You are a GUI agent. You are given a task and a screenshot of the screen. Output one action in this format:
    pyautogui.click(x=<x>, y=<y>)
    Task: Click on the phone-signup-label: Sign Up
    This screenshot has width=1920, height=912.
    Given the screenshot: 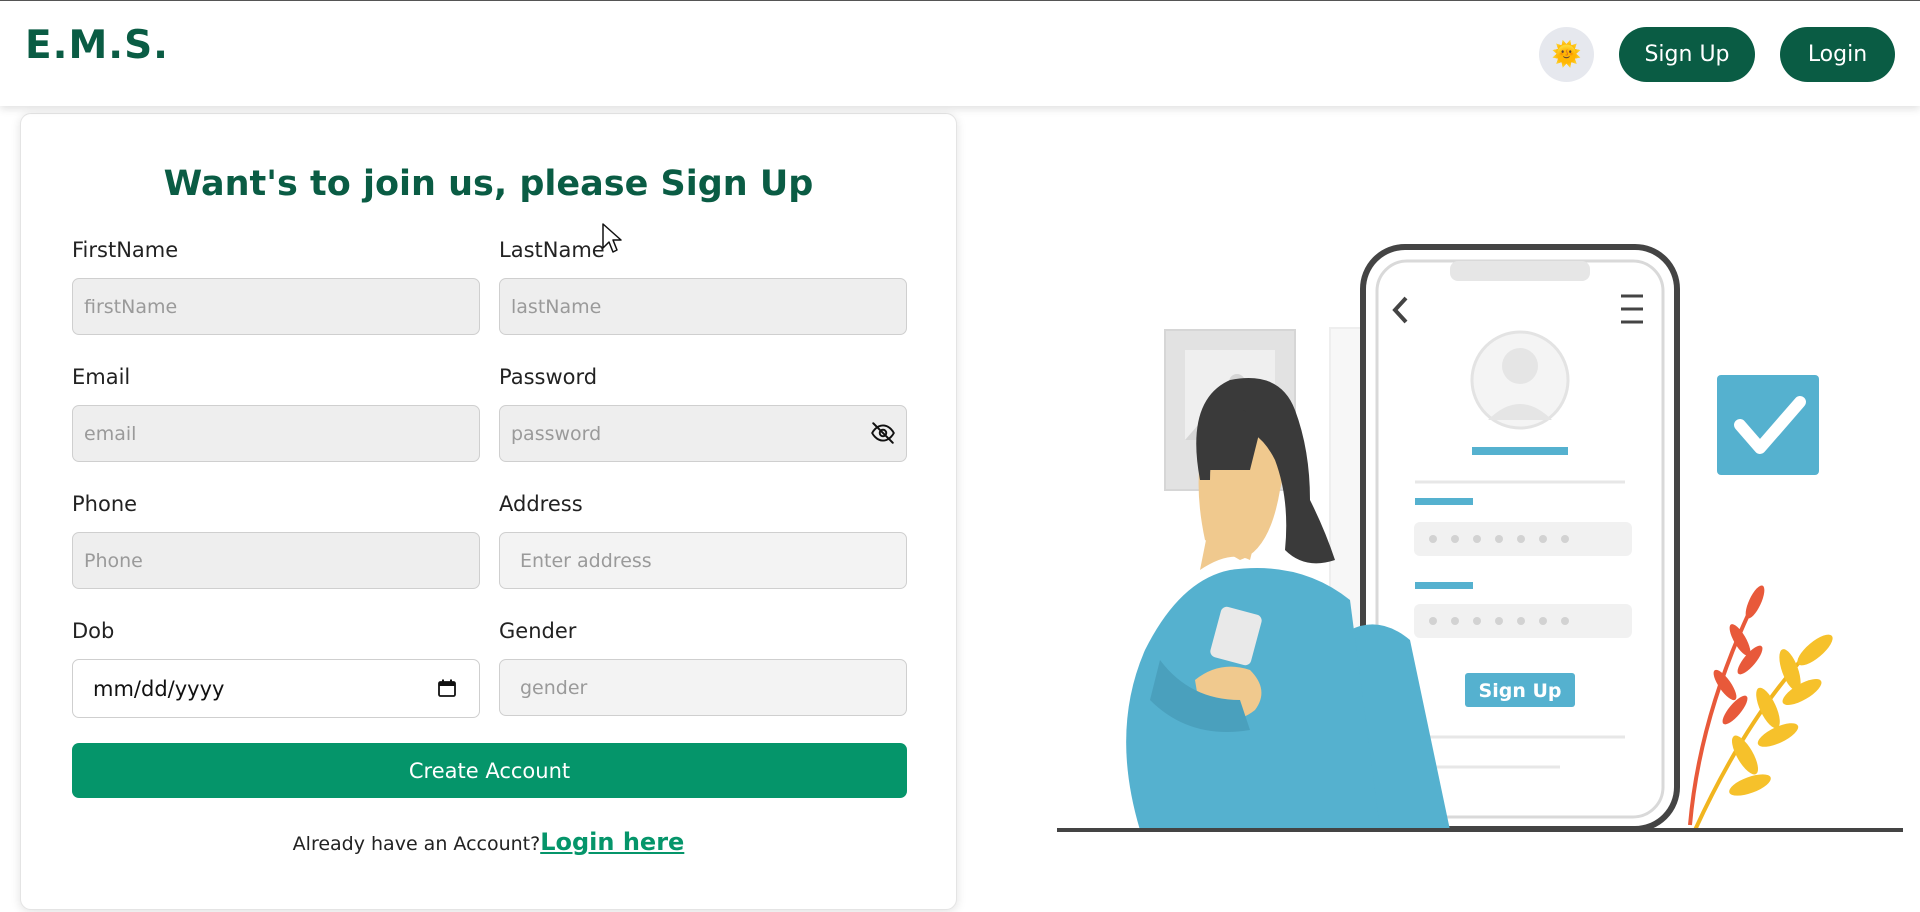 What is the action you would take?
    pyautogui.click(x=1520, y=691)
    